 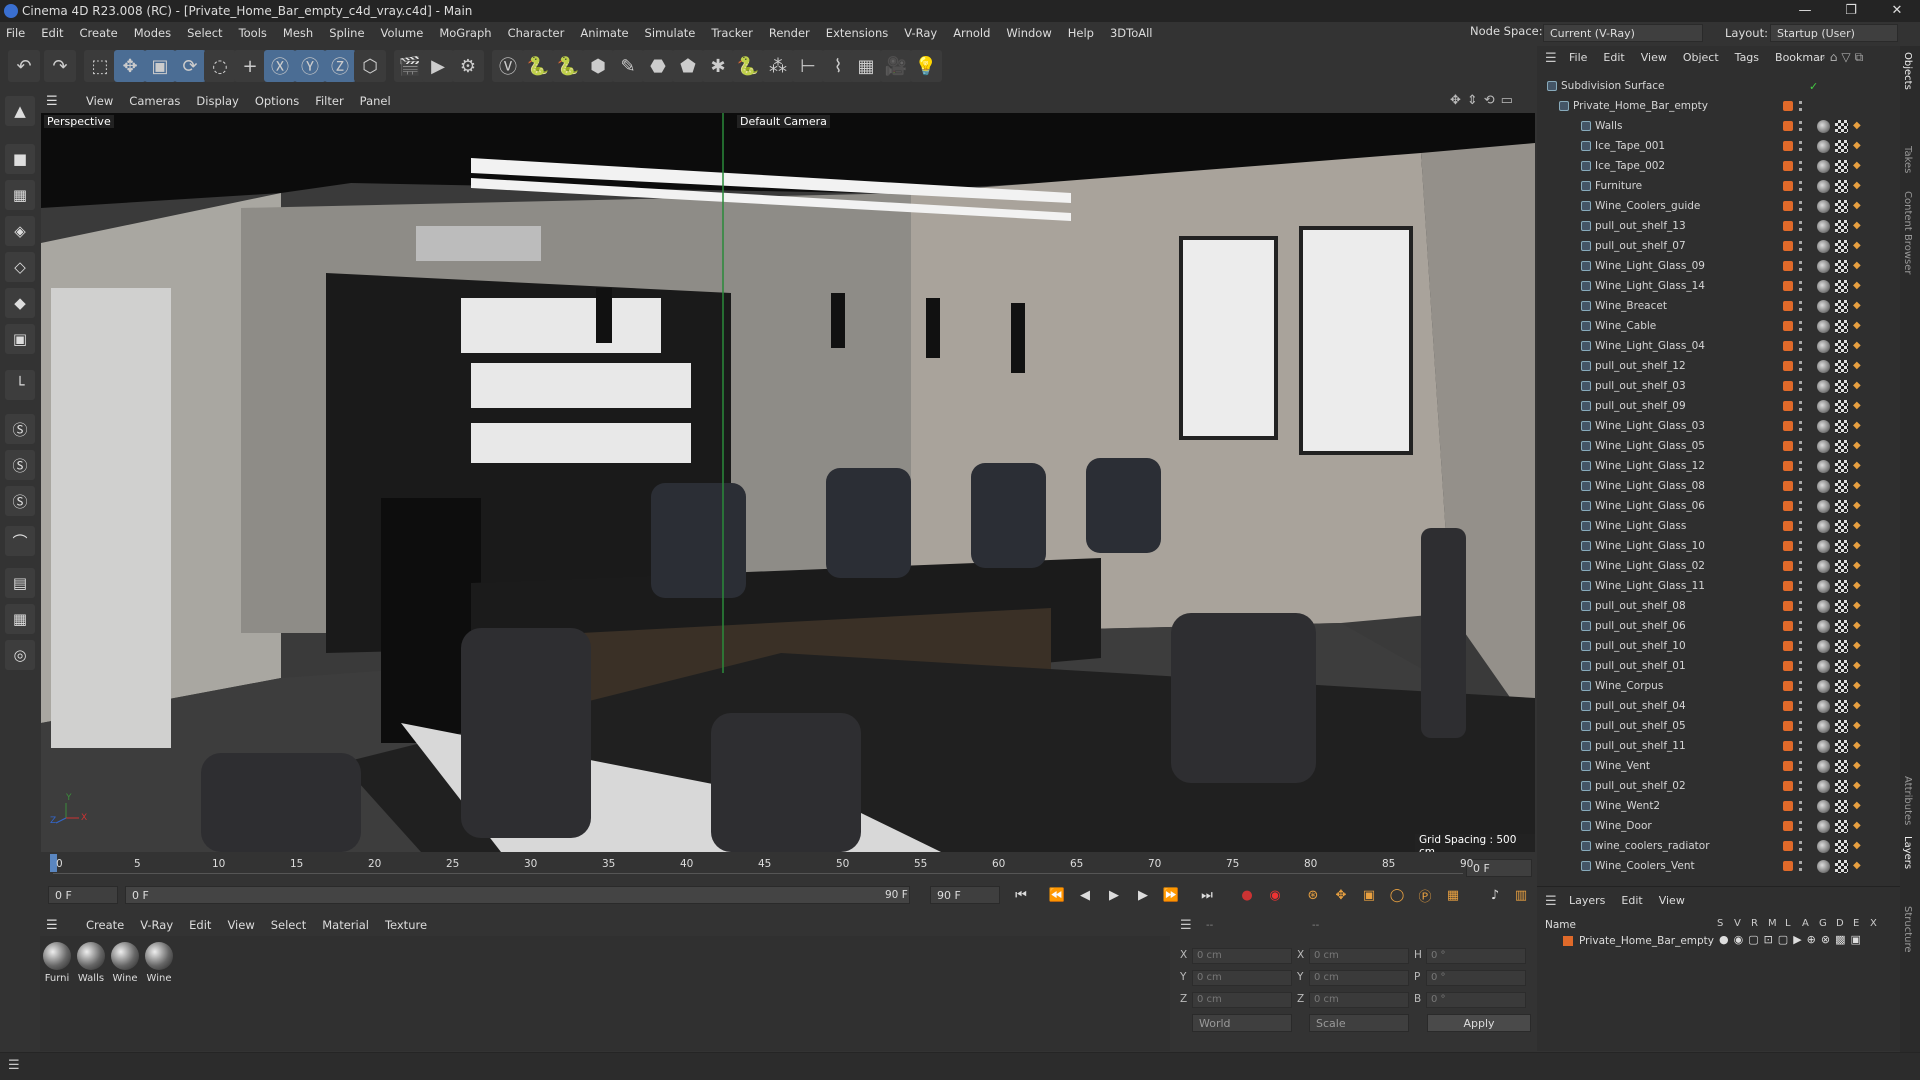 I want to click on object-manager-tool-icons: ⌕⌂▽⧉, so click(x=1843, y=57).